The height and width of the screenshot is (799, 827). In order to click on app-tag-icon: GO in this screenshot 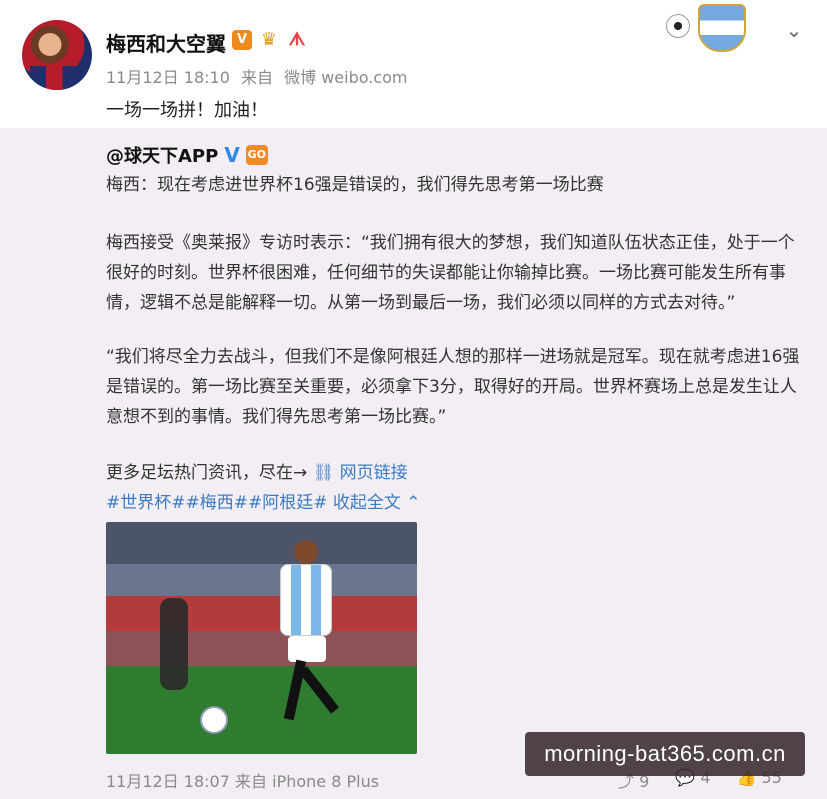, I will do `click(256, 155)`.